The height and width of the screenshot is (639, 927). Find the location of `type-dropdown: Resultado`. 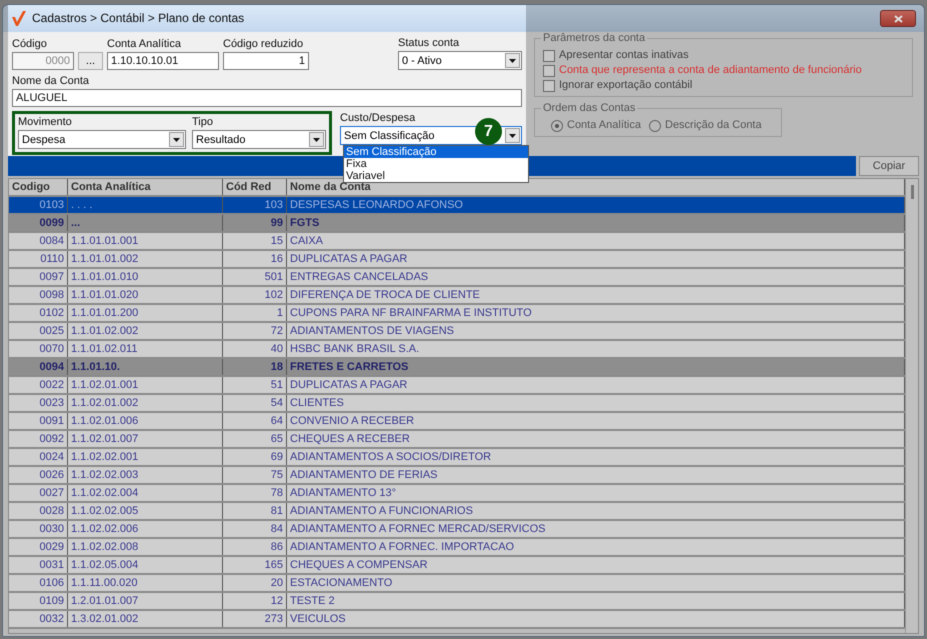

type-dropdown: Resultado is located at coordinates (259, 139).